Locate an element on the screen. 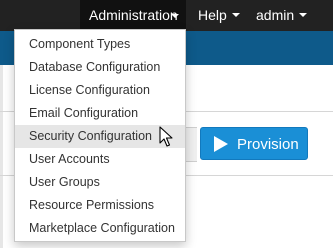 The height and width of the screenshot is (248, 333). menu-item-database-configuration: Database Configuration is located at coordinates (100, 67).